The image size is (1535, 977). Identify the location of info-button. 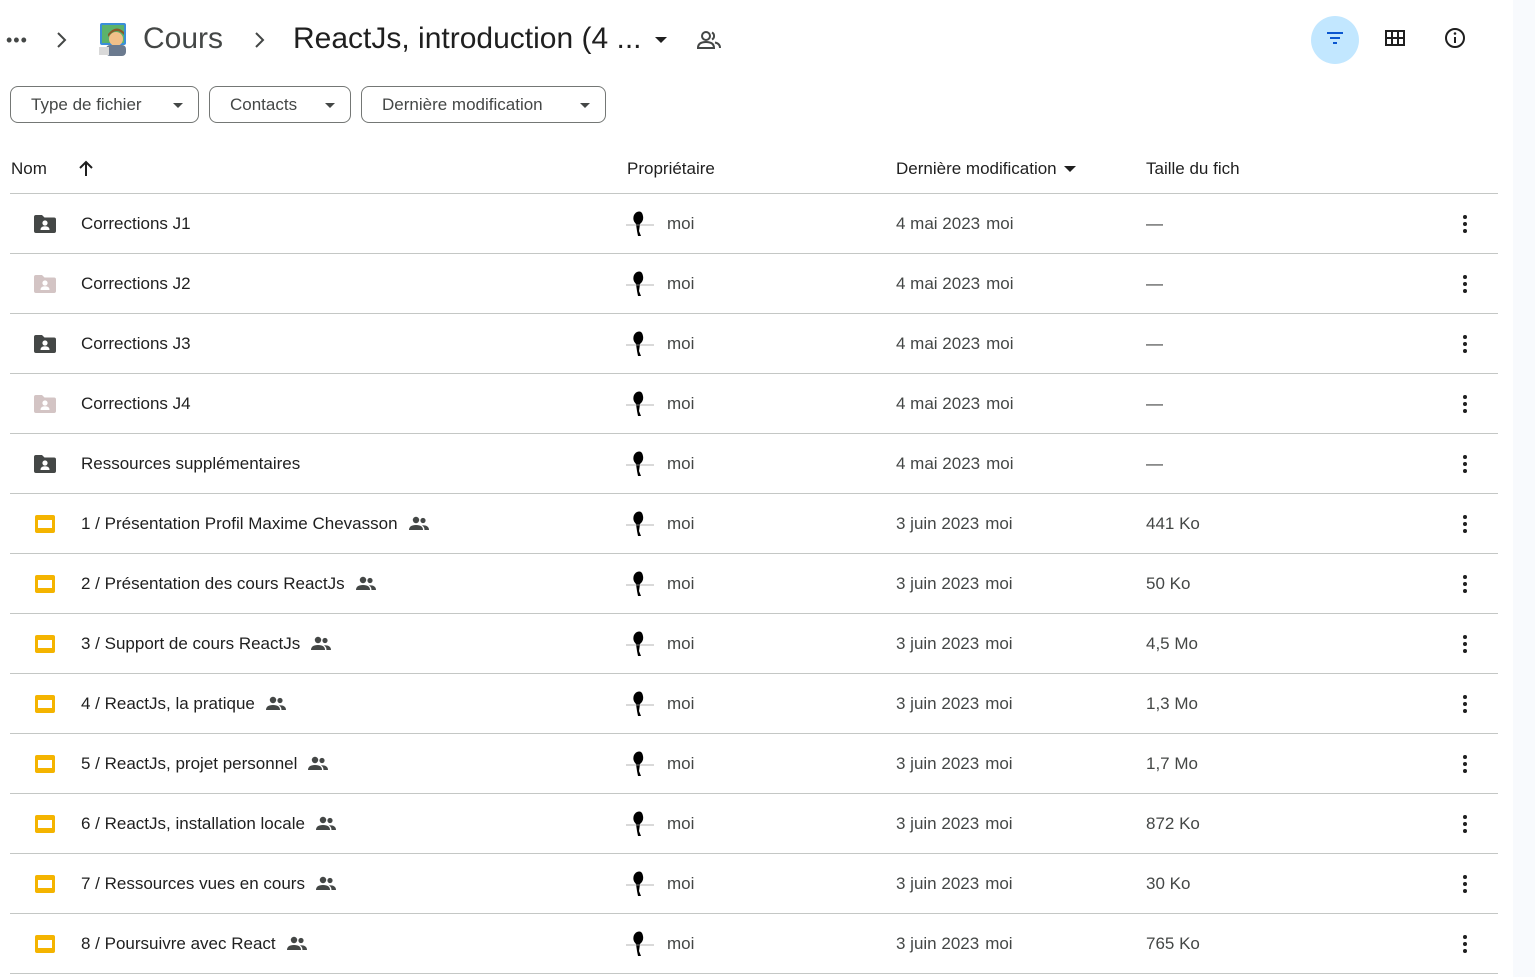
(1455, 40).